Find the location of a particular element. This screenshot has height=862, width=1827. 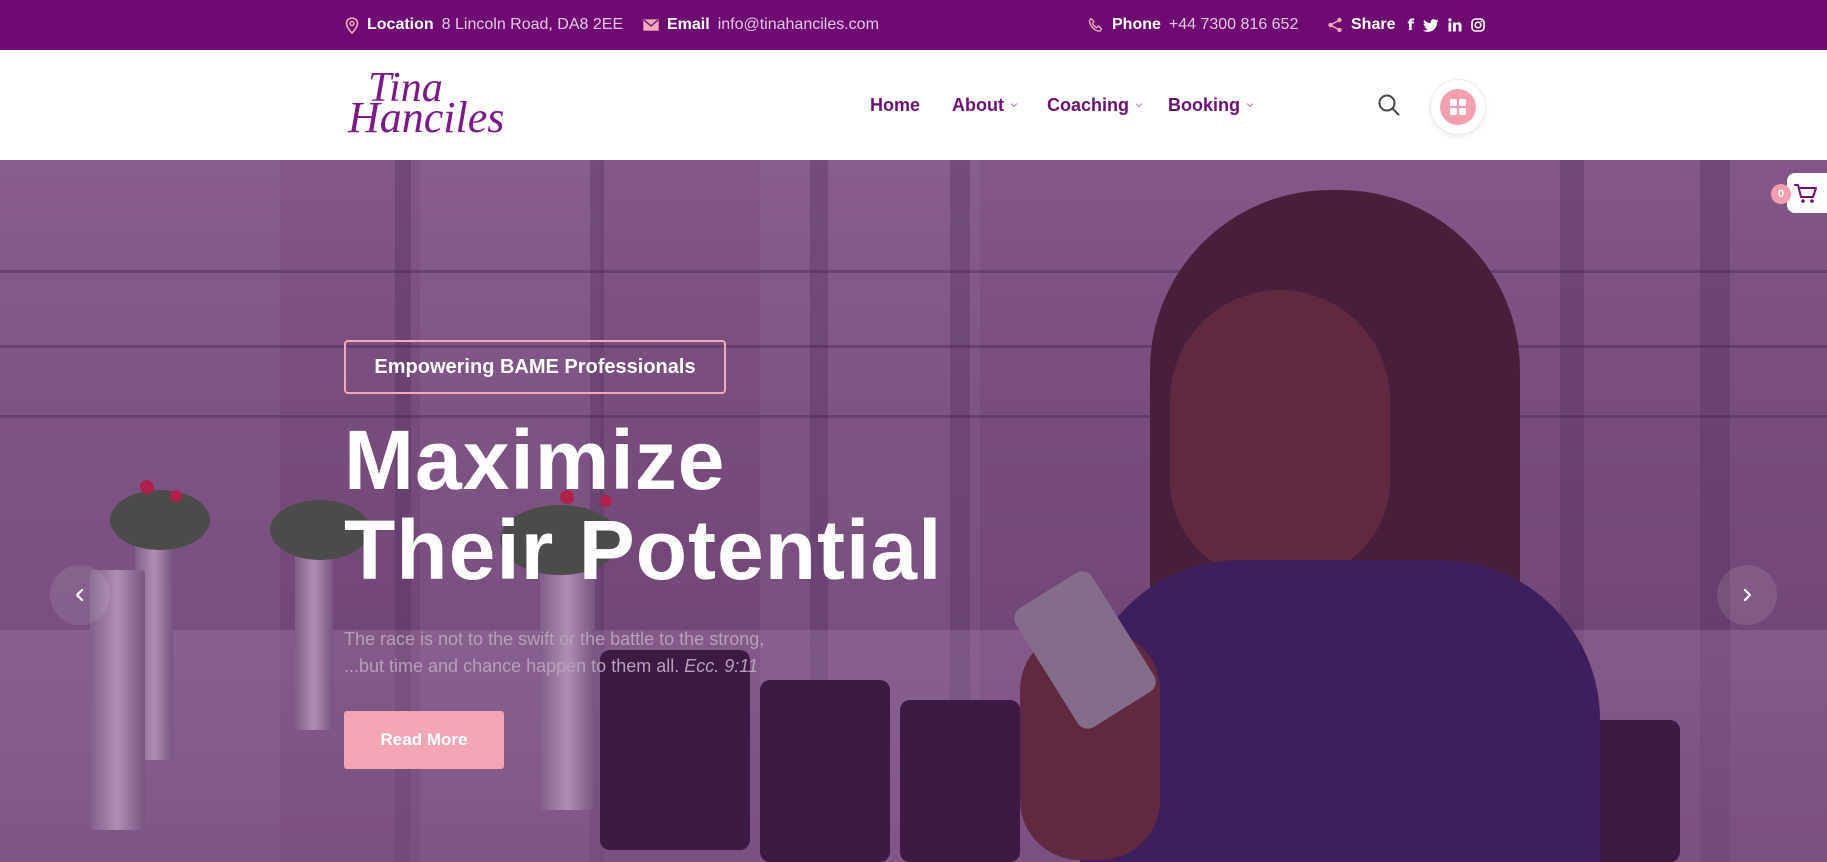

nav-booking-label: Booking is located at coordinates (1204, 104).